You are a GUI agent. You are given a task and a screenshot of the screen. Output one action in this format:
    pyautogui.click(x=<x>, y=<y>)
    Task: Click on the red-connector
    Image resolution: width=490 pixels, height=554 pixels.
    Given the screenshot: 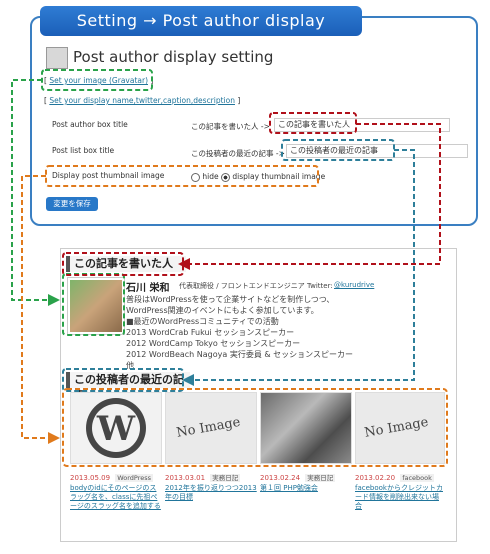 What is the action you would take?
    pyautogui.click(x=309, y=196)
    